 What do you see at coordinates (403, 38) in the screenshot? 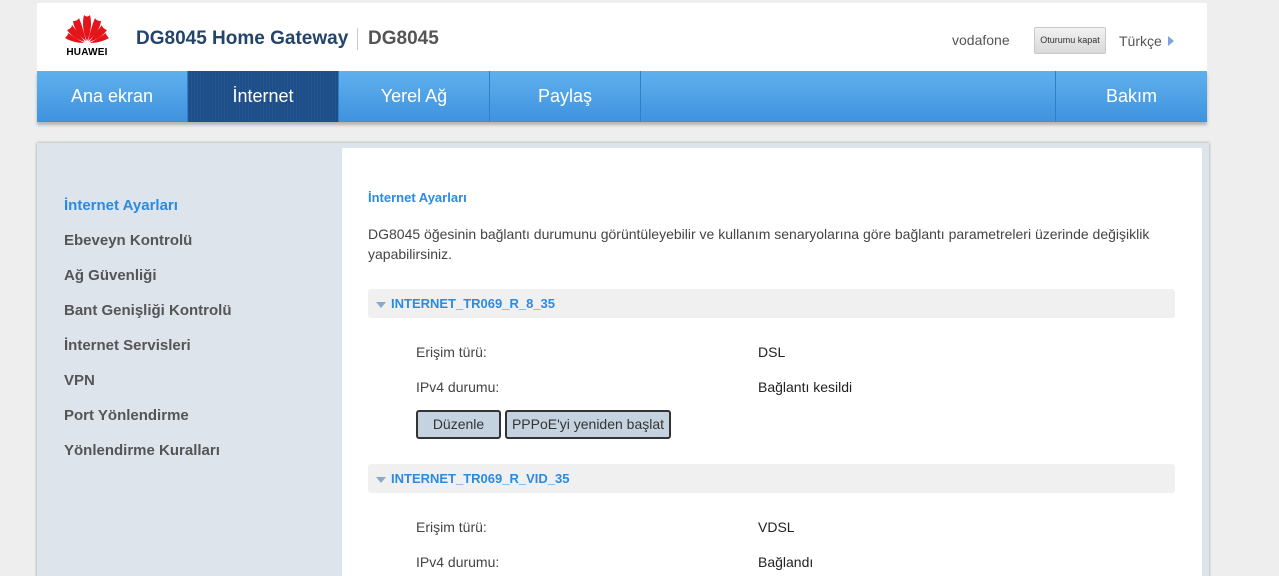
I see `model-name: DG8045` at bounding box center [403, 38].